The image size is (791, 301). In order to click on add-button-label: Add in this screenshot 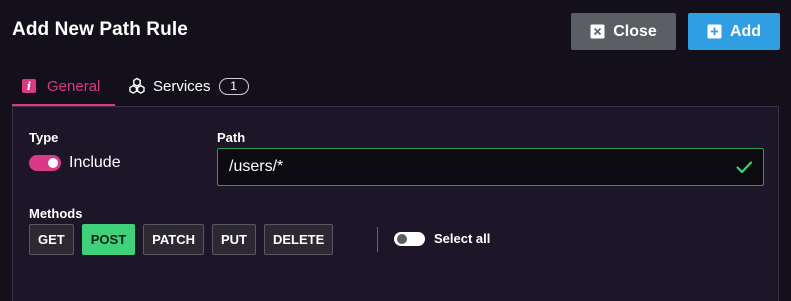, I will do `click(745, 31)`.